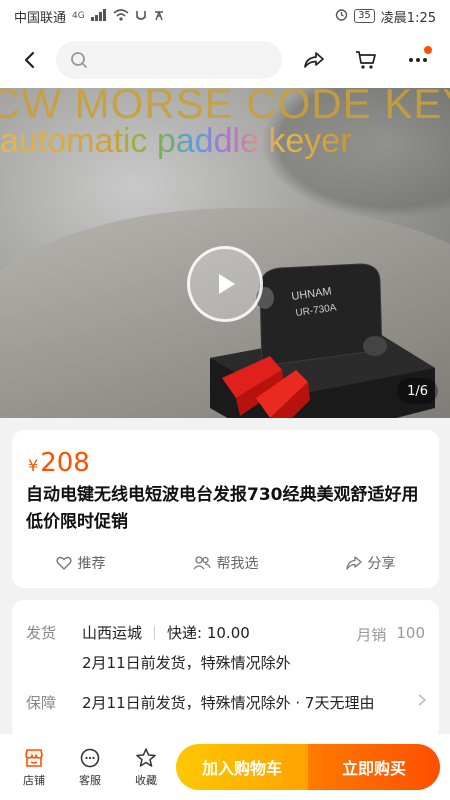  What do you see at coordinates (390, 634) in the screenshot?
I see `monthly-sales: 月销 100` at bounding box center [390, 634].